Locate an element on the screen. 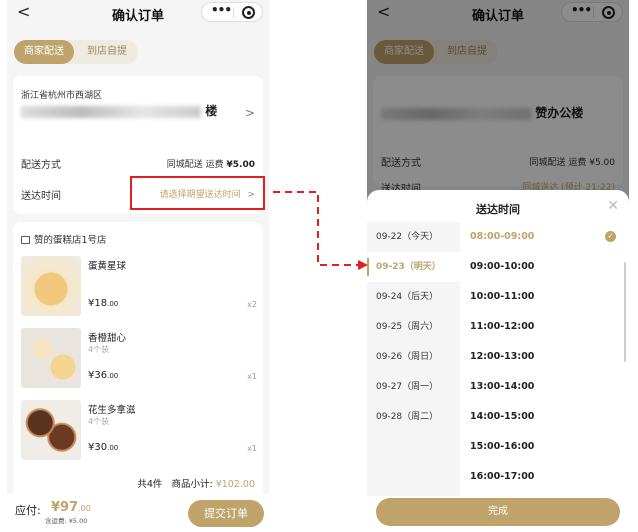 This screenshot has height=532, width=638. pay-label: 应付: is located at coordinates (28, 510).